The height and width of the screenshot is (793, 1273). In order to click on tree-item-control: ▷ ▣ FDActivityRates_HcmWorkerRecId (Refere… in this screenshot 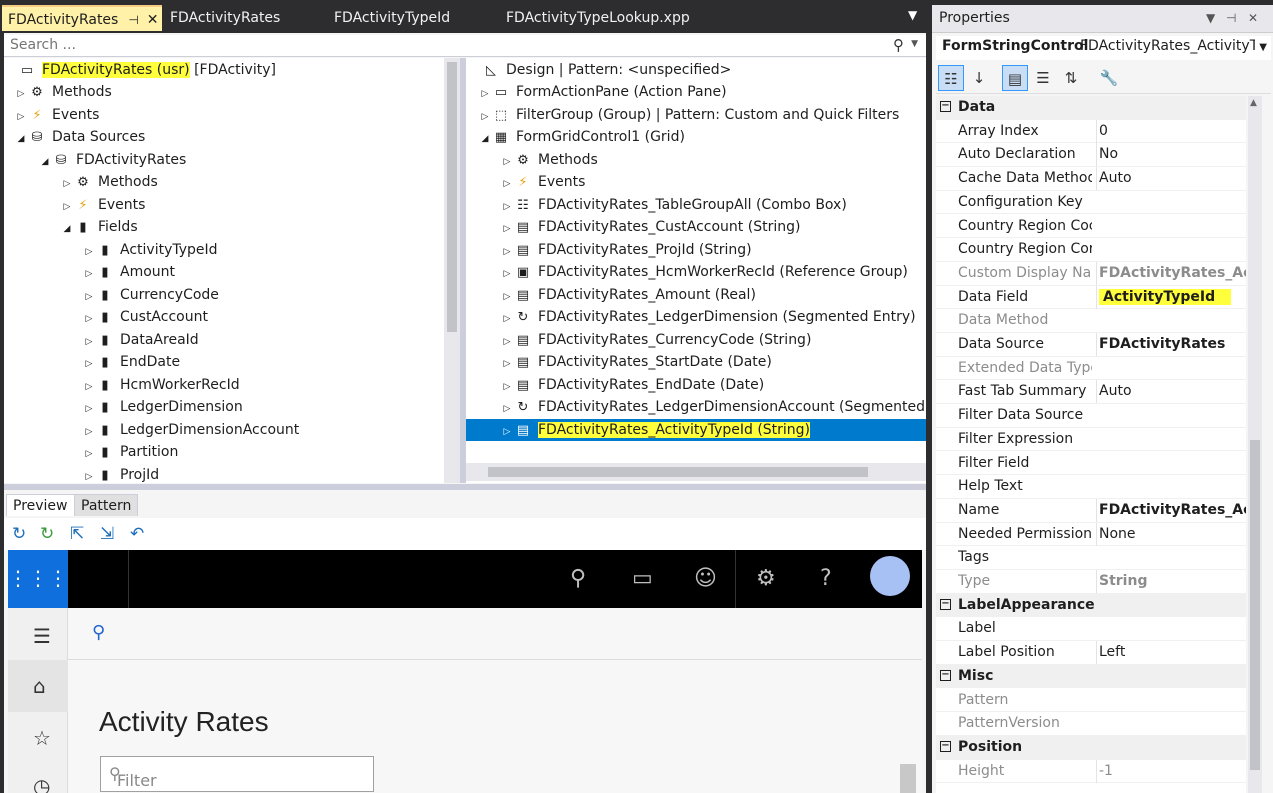, I will do `click(704, 272)`.